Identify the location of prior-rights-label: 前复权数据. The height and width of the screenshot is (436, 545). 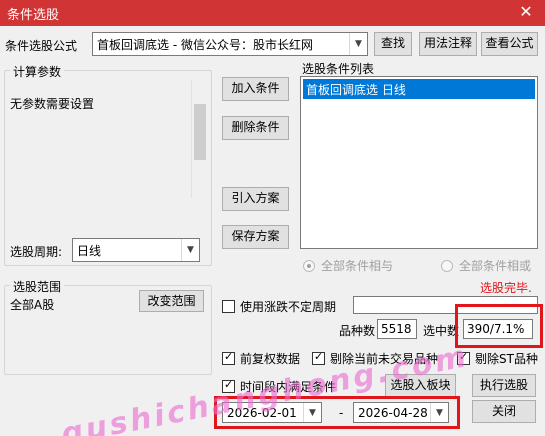
(270, 359).